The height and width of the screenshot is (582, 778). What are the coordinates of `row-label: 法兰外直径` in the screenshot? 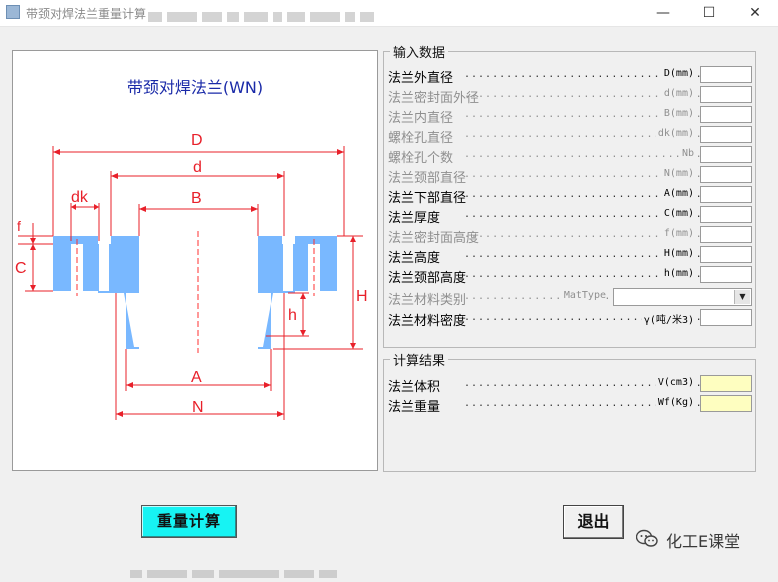 It's located at (421, 78).